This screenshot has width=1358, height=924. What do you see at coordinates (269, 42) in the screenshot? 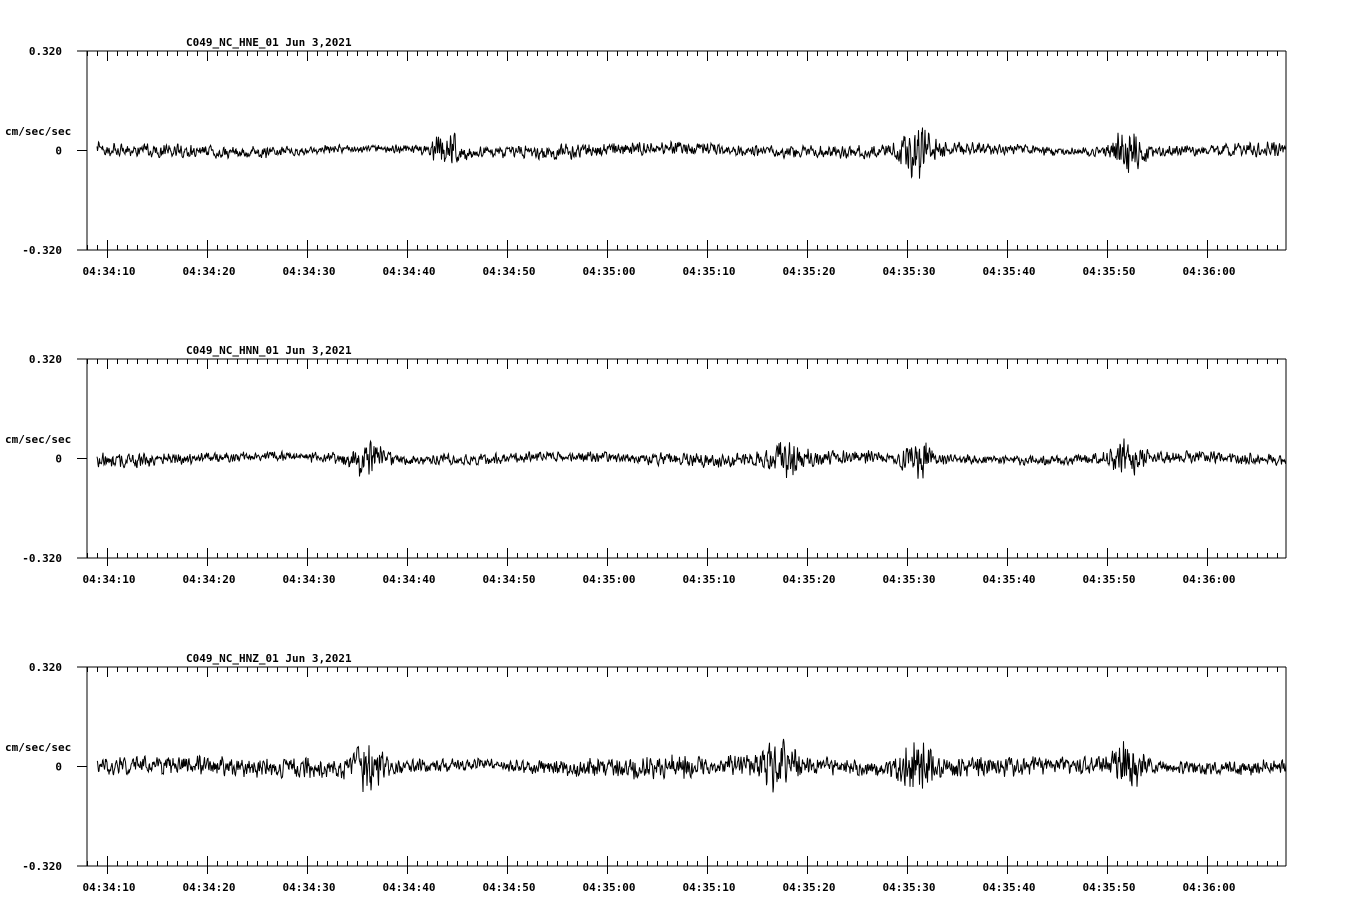
I see `panel-title: C049_NC_HNE_01 Jun 3,2021` at bounding box center [269, 42].